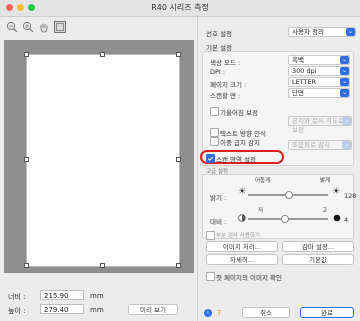  I want to click on scan-side-label: 스캔할 면 :, so click(225, 96).